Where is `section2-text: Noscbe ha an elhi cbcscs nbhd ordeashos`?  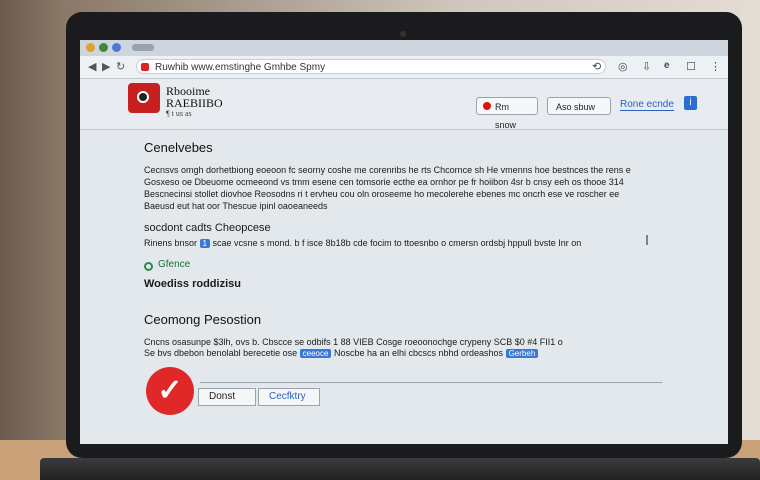
section2-text: Noscbe ha an elhi cbcscs nbhd ordeashos is located at coordinates (418, 353).